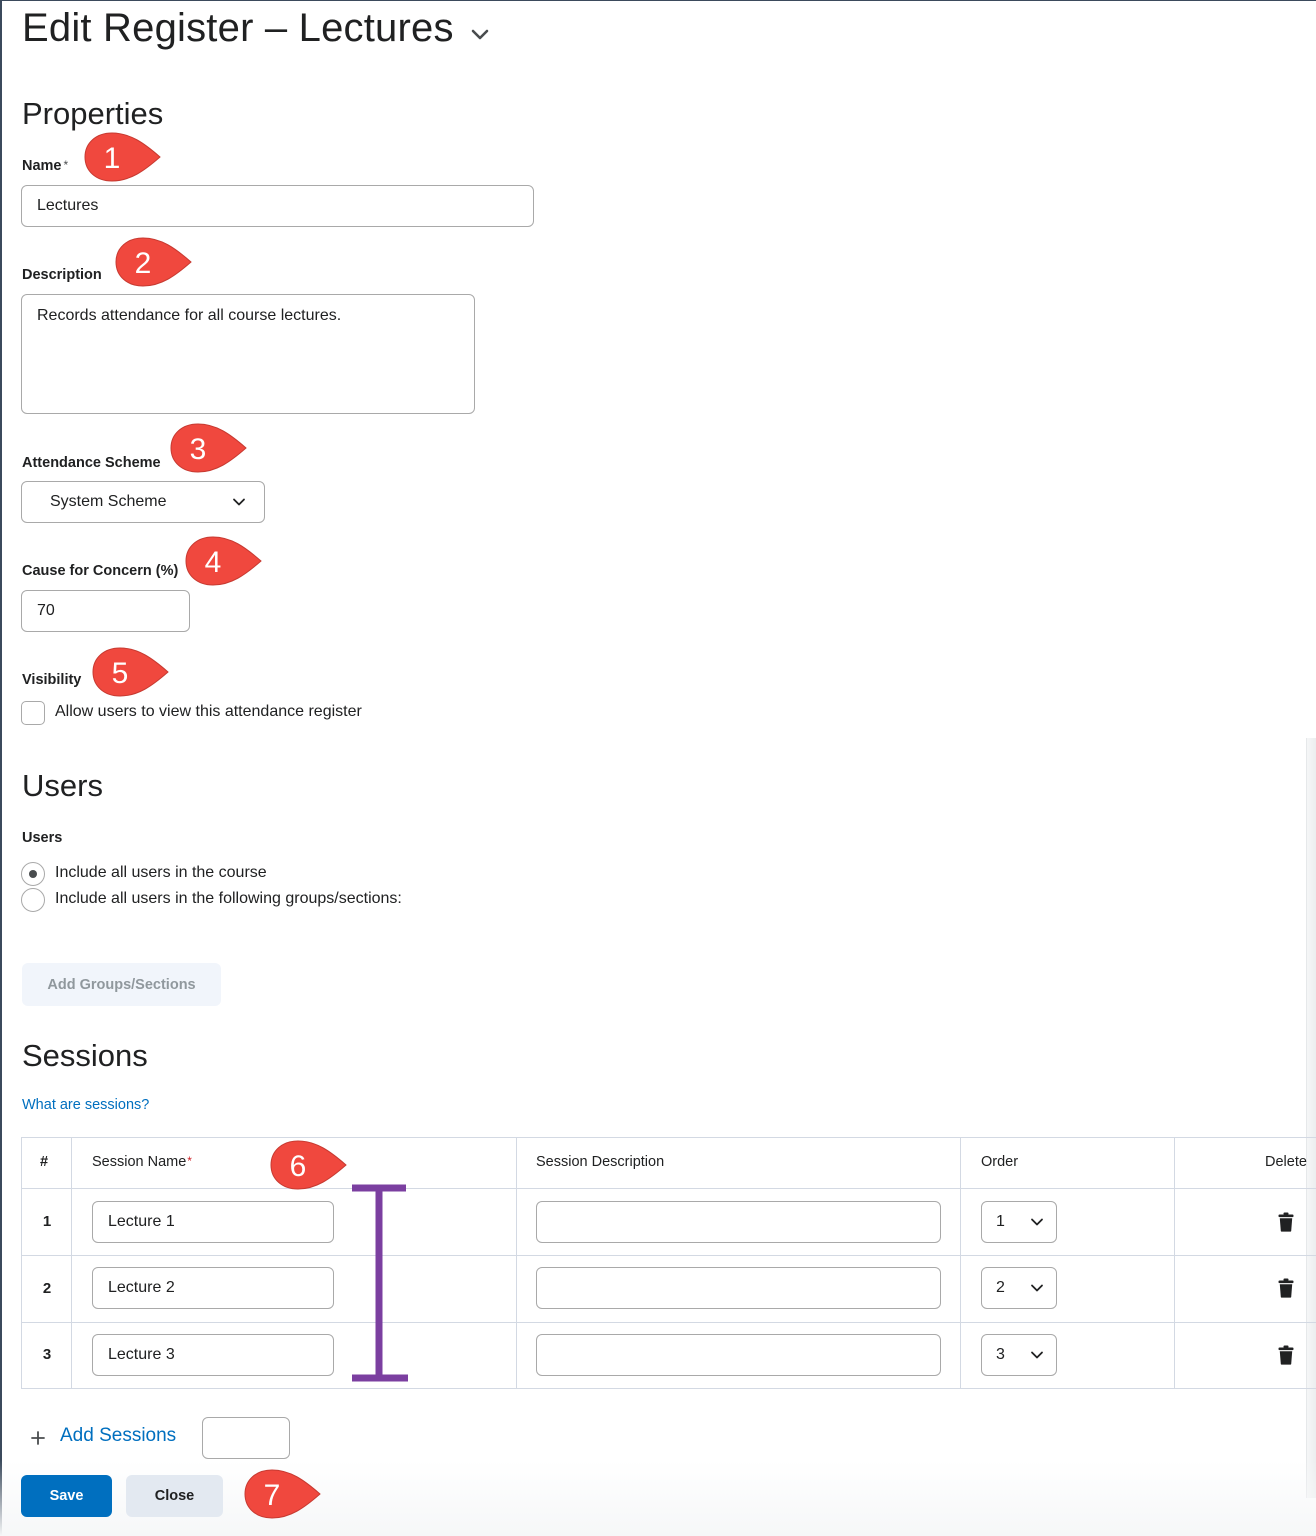 This screenshot has height=1536, width=1316. Describe the element at coordinates (1019, 1355) in the screenshot. I see `session-order-select: 3` at that location.